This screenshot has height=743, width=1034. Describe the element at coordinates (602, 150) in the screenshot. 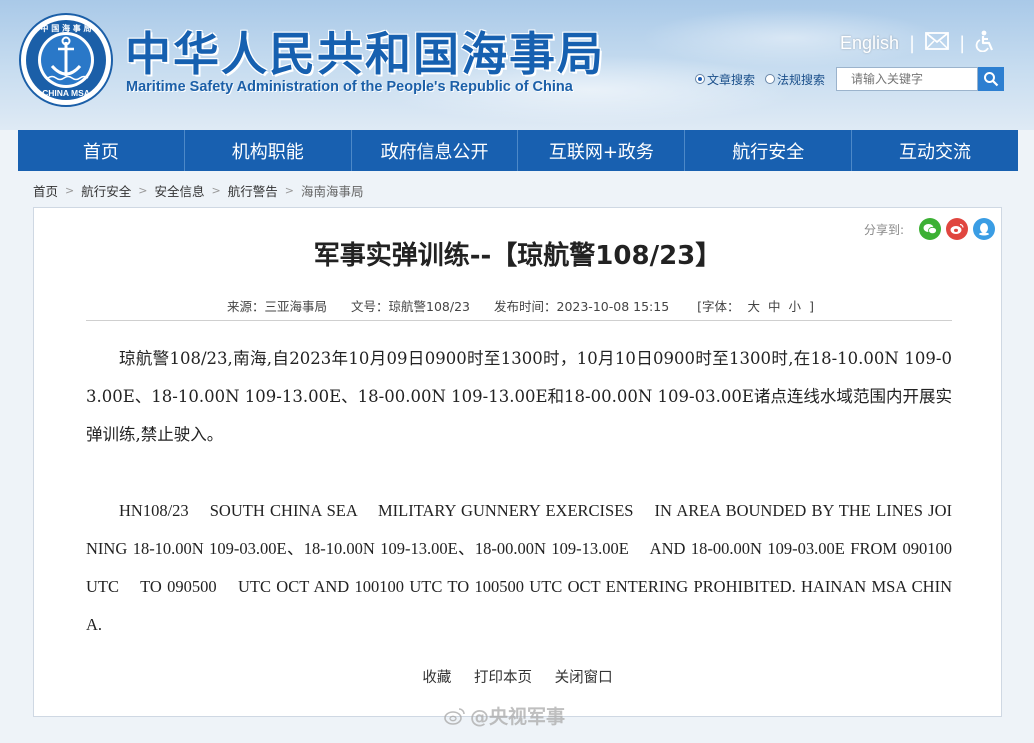

I see `nav-item-internet-gov: 互联网+政务` at that location.